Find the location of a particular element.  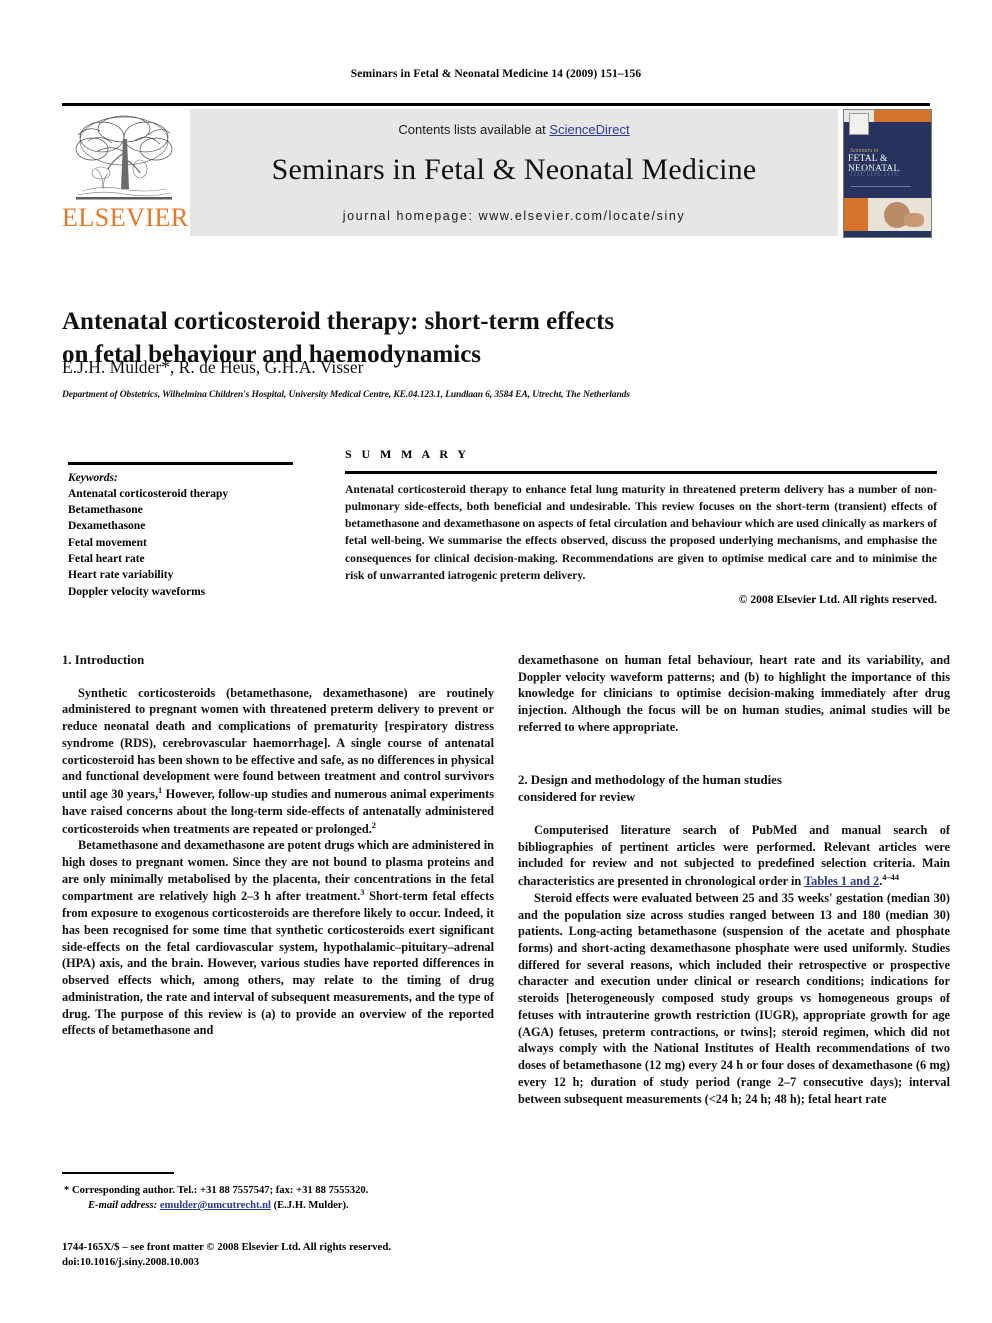

cover-infant-photo-detail is located at coordinates (914, 220).